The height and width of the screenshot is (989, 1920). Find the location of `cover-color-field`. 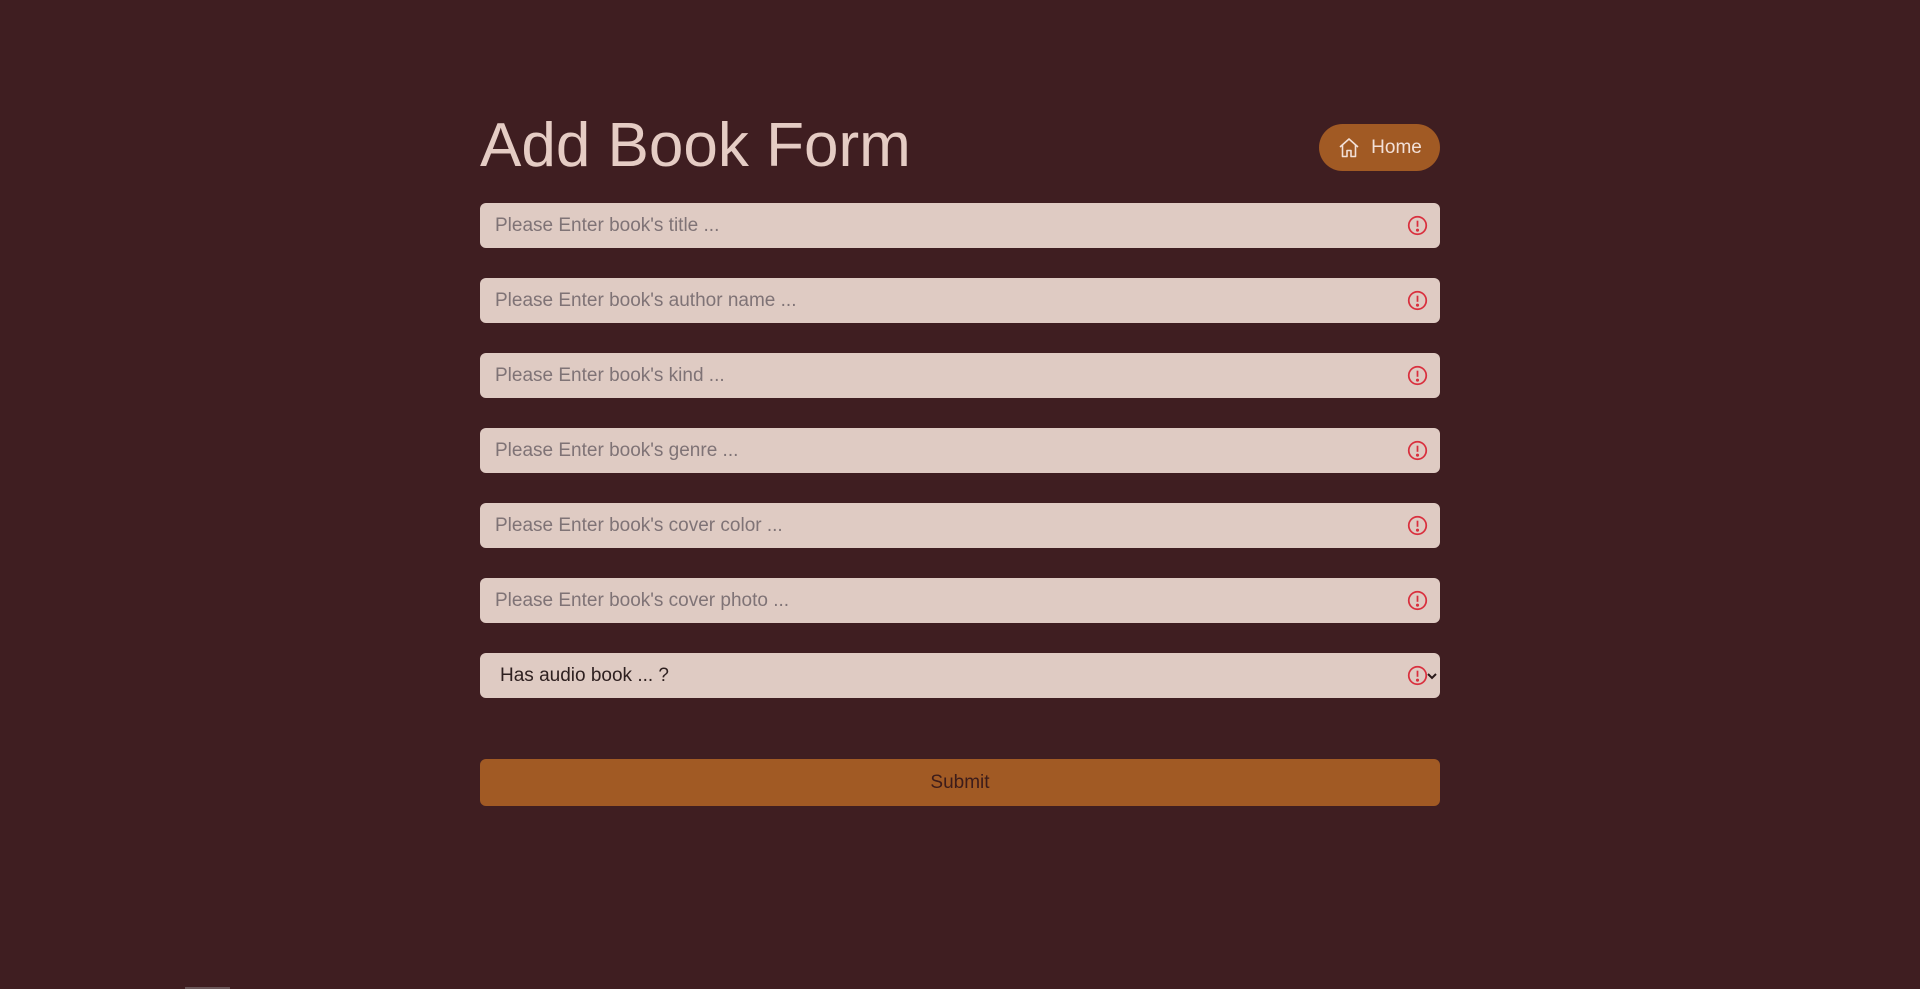

cover-color-field is located at coordinates (960, 525).